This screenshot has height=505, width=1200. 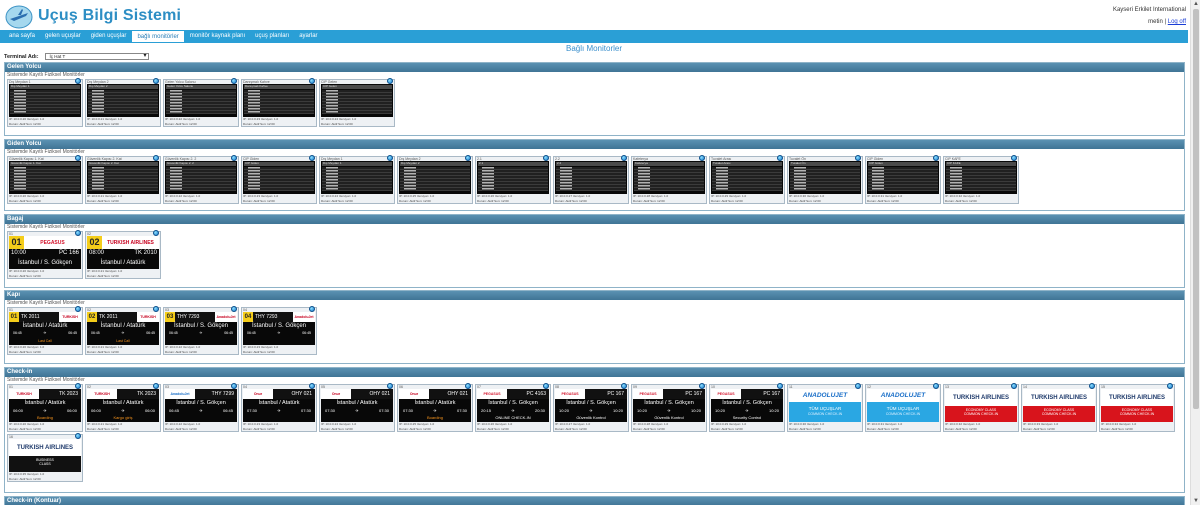 What do you see at coordinates (158, 36) in the screenshot?
I see `nav-item-3: bağlı monitörler` at bounding box center [158, 36].